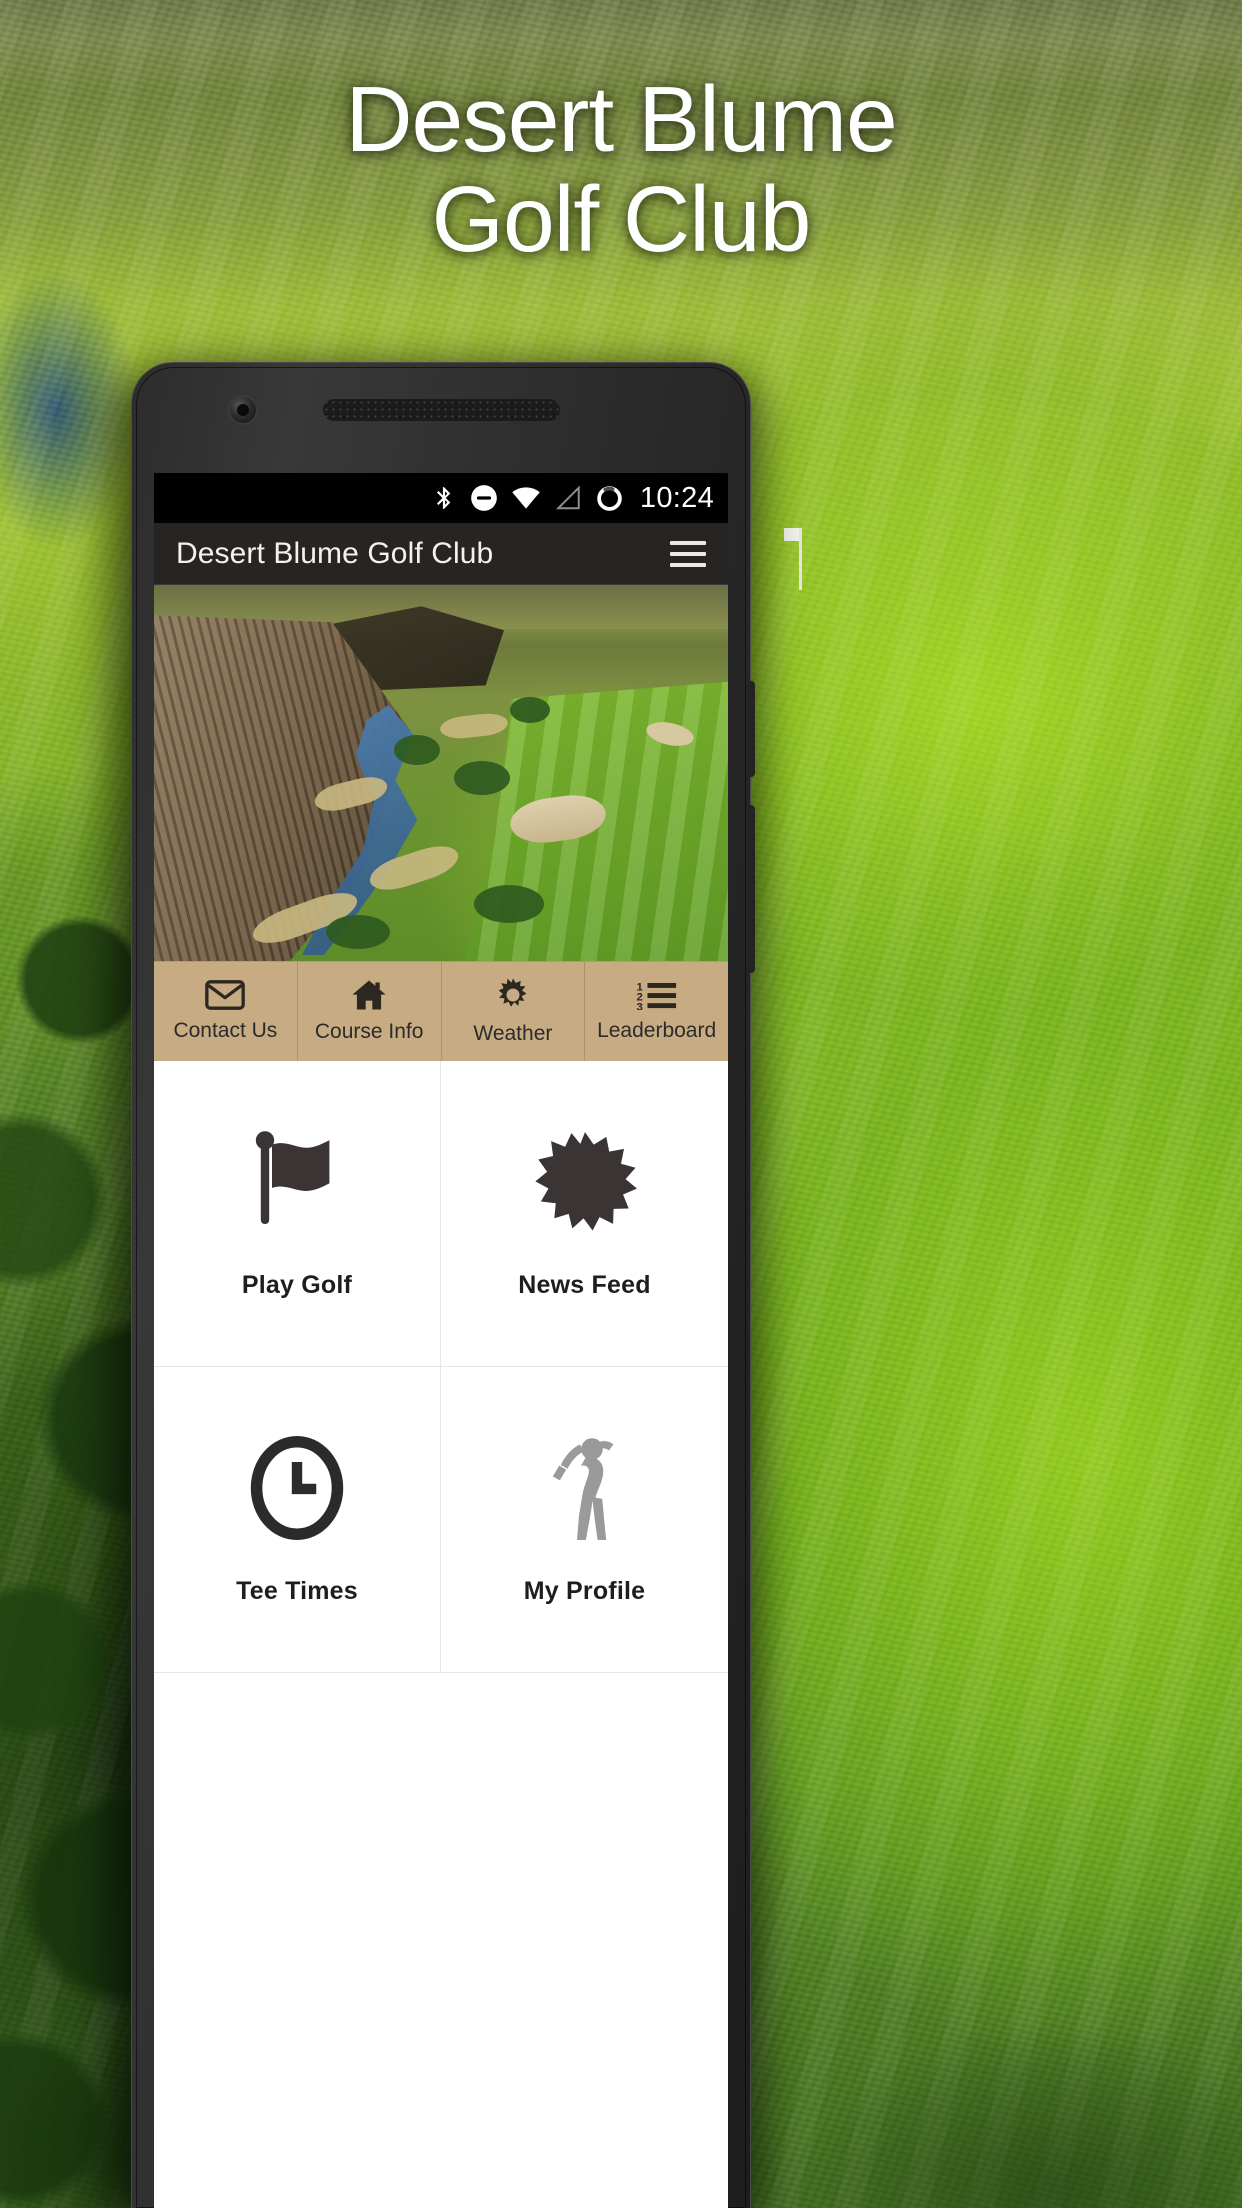 Image resolution: width=1242 pixels, height=2208 pixels. Describe the element at coordinates (370, 1011) in the screenshot. I see `quick-nav-item-course-info: Course Info` at that location.